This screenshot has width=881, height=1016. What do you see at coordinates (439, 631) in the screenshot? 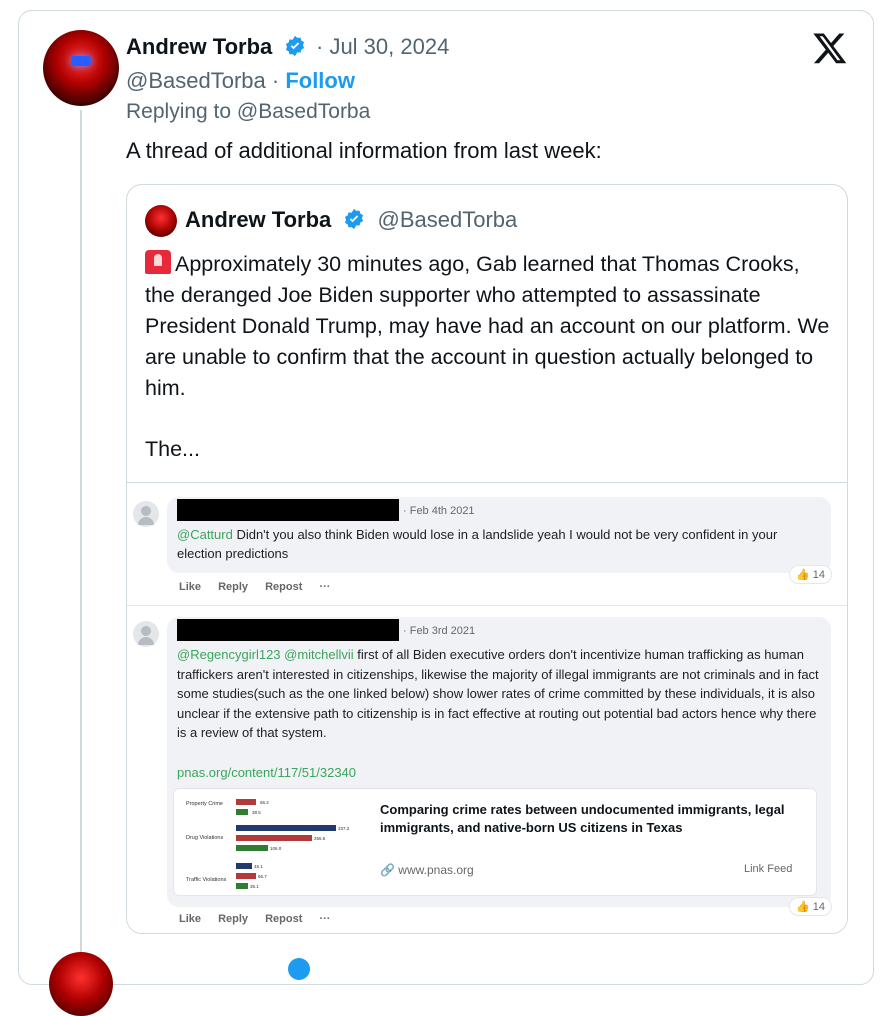
I see `comment-date: · Feb 3rd 2021` at bounding box center [439, 631].